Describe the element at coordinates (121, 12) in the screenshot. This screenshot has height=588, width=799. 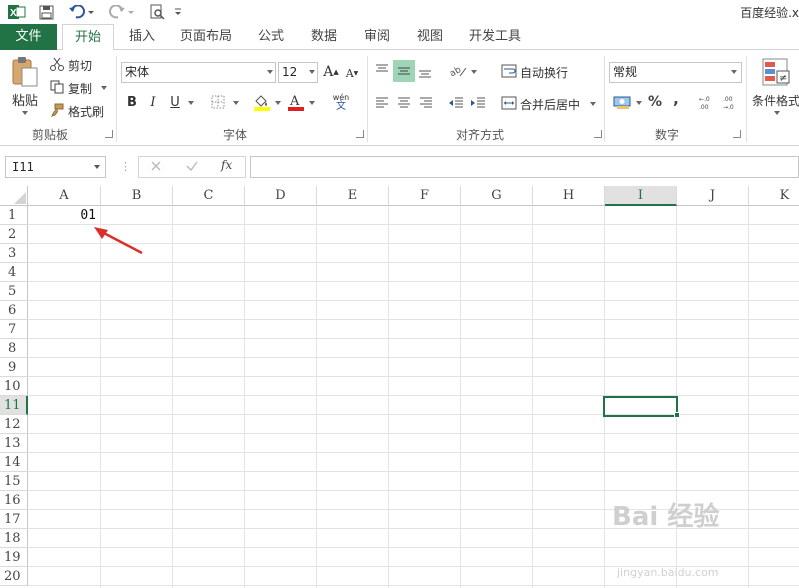
I see `redo-icon` at that location.